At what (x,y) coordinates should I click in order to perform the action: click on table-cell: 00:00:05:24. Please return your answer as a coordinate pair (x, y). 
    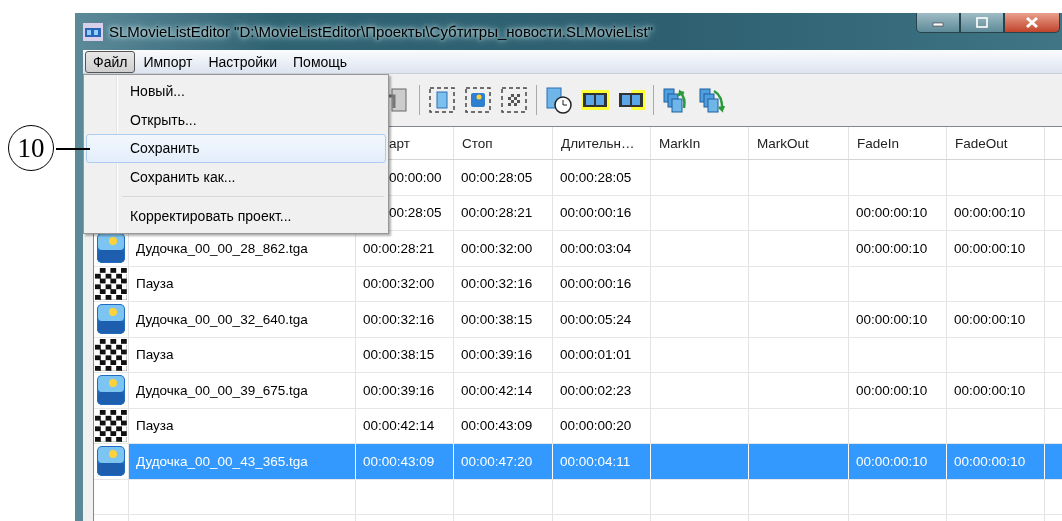
    Looking at the image, I should click on (602, 319).